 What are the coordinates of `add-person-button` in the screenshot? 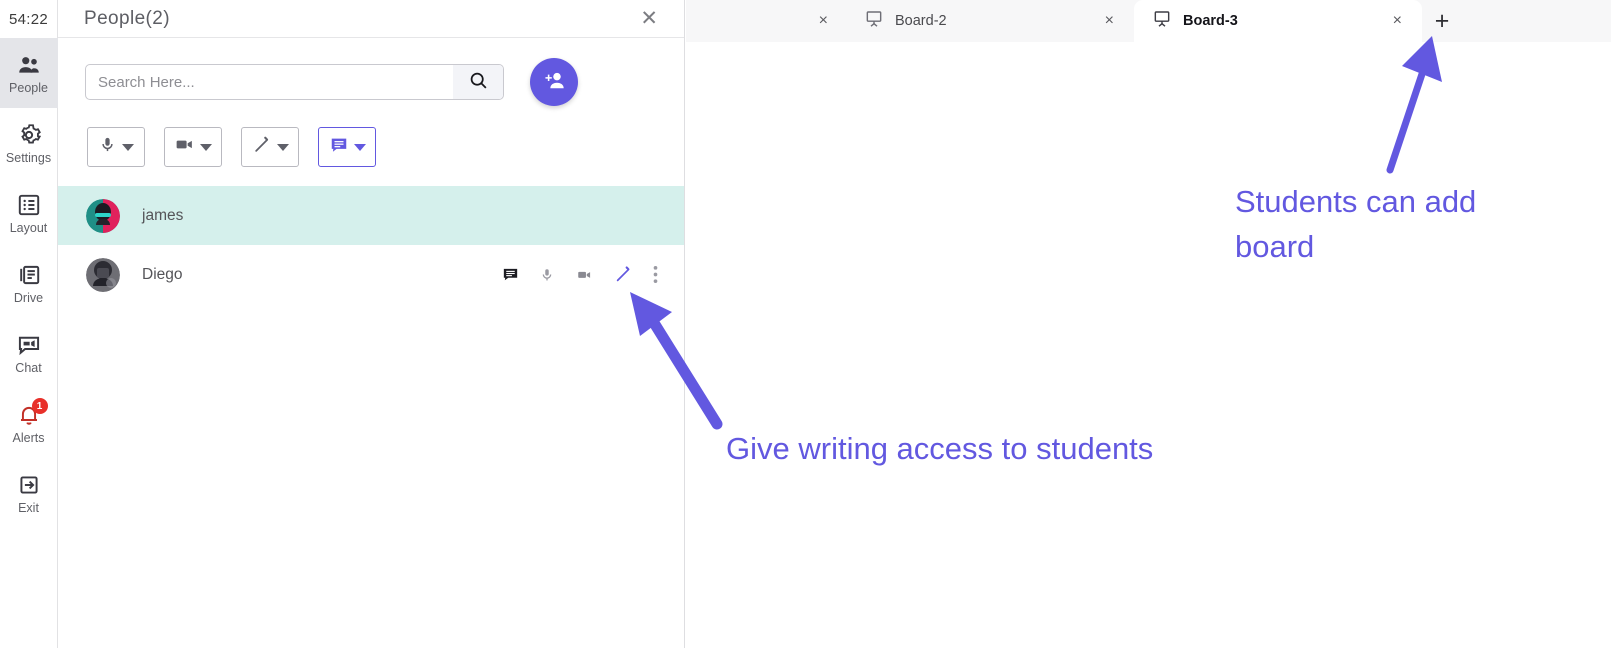 It's located at (554, 82).